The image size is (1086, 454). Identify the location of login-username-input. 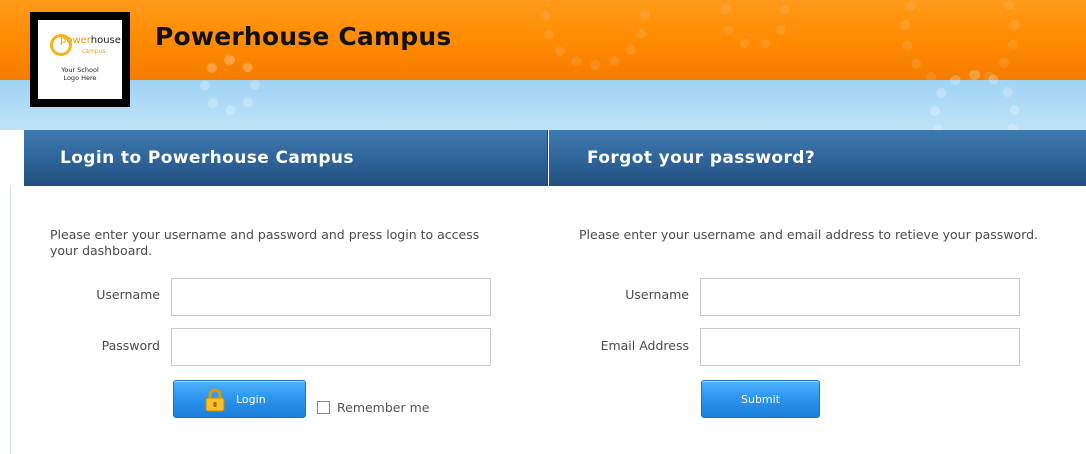
(331, 297).